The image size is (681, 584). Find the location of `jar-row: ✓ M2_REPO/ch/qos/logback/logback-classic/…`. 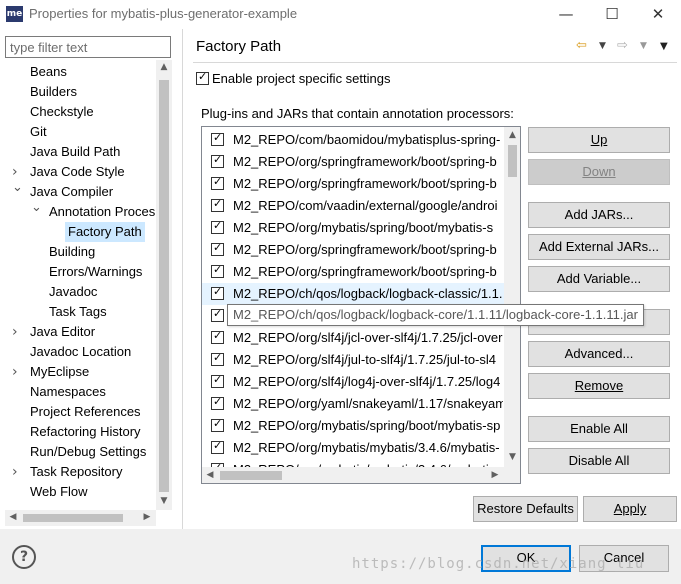

jar-row: ✓ M2_REPO/ch/qos/logback/logback-classic/… is located at coordinates (353, 294).